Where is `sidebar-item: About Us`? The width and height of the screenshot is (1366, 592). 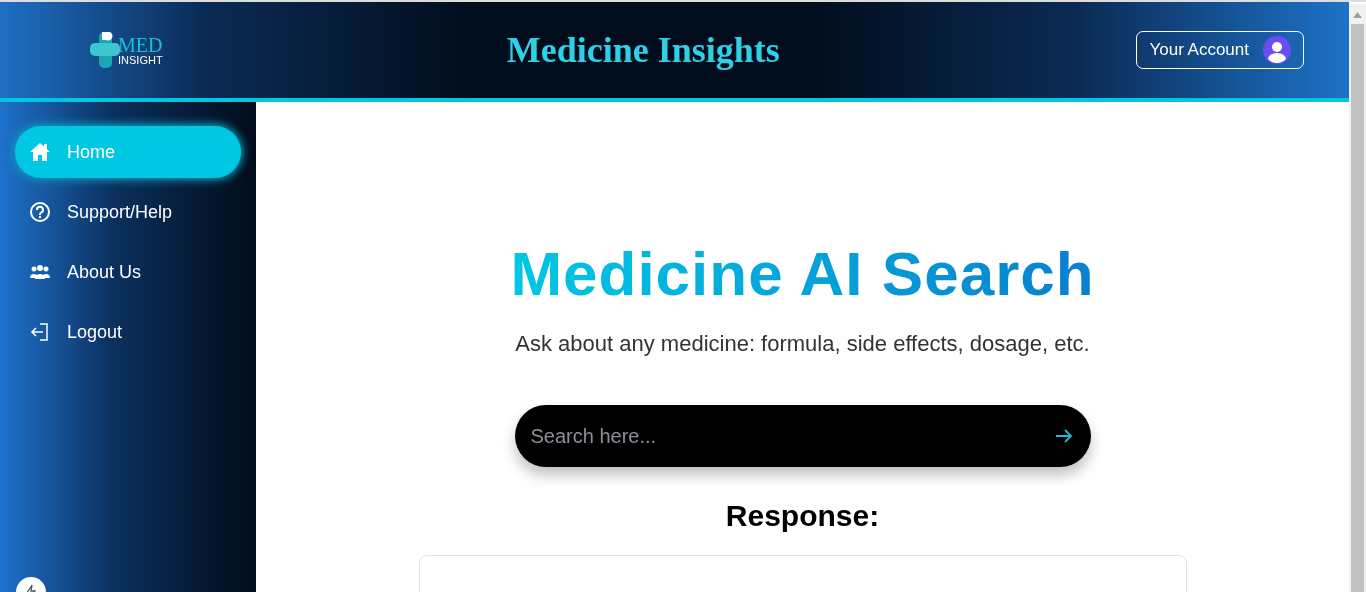
sidebar-item: About Us is located at coordinates (128, 272).